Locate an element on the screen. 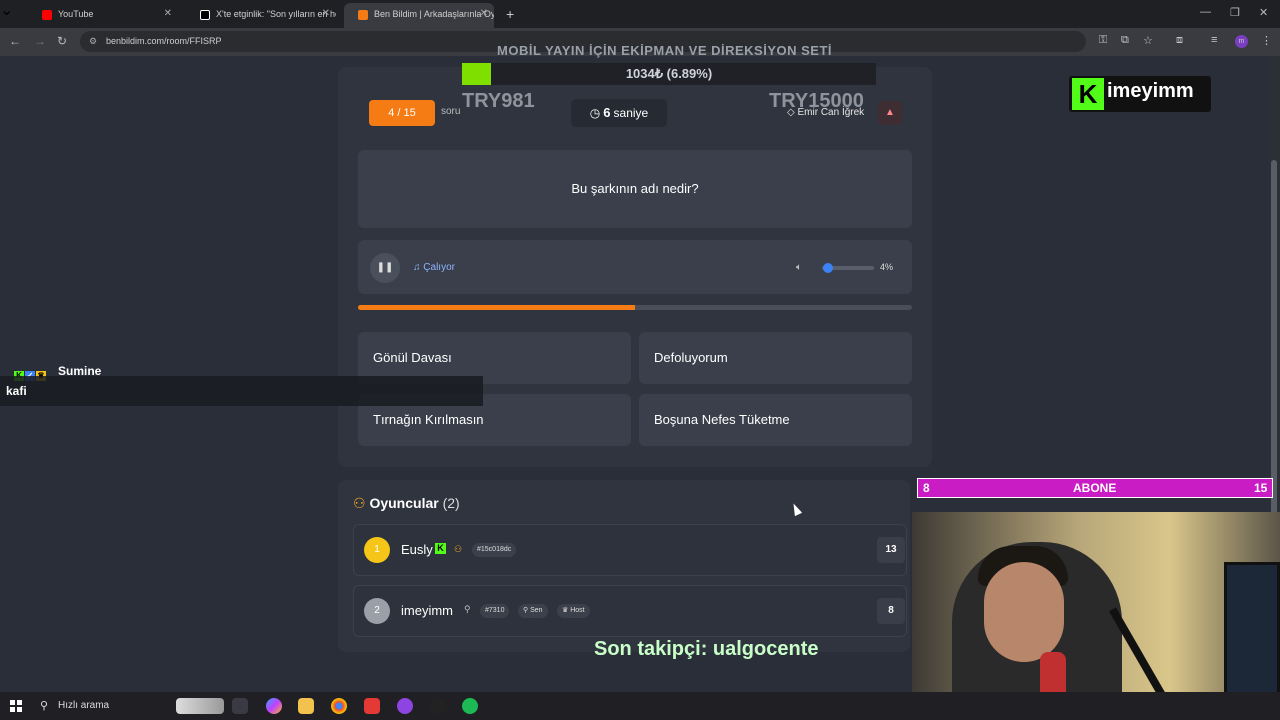 This screenshot has height=720, width=1280. webcam-face is located at coordinates (1024, 612).